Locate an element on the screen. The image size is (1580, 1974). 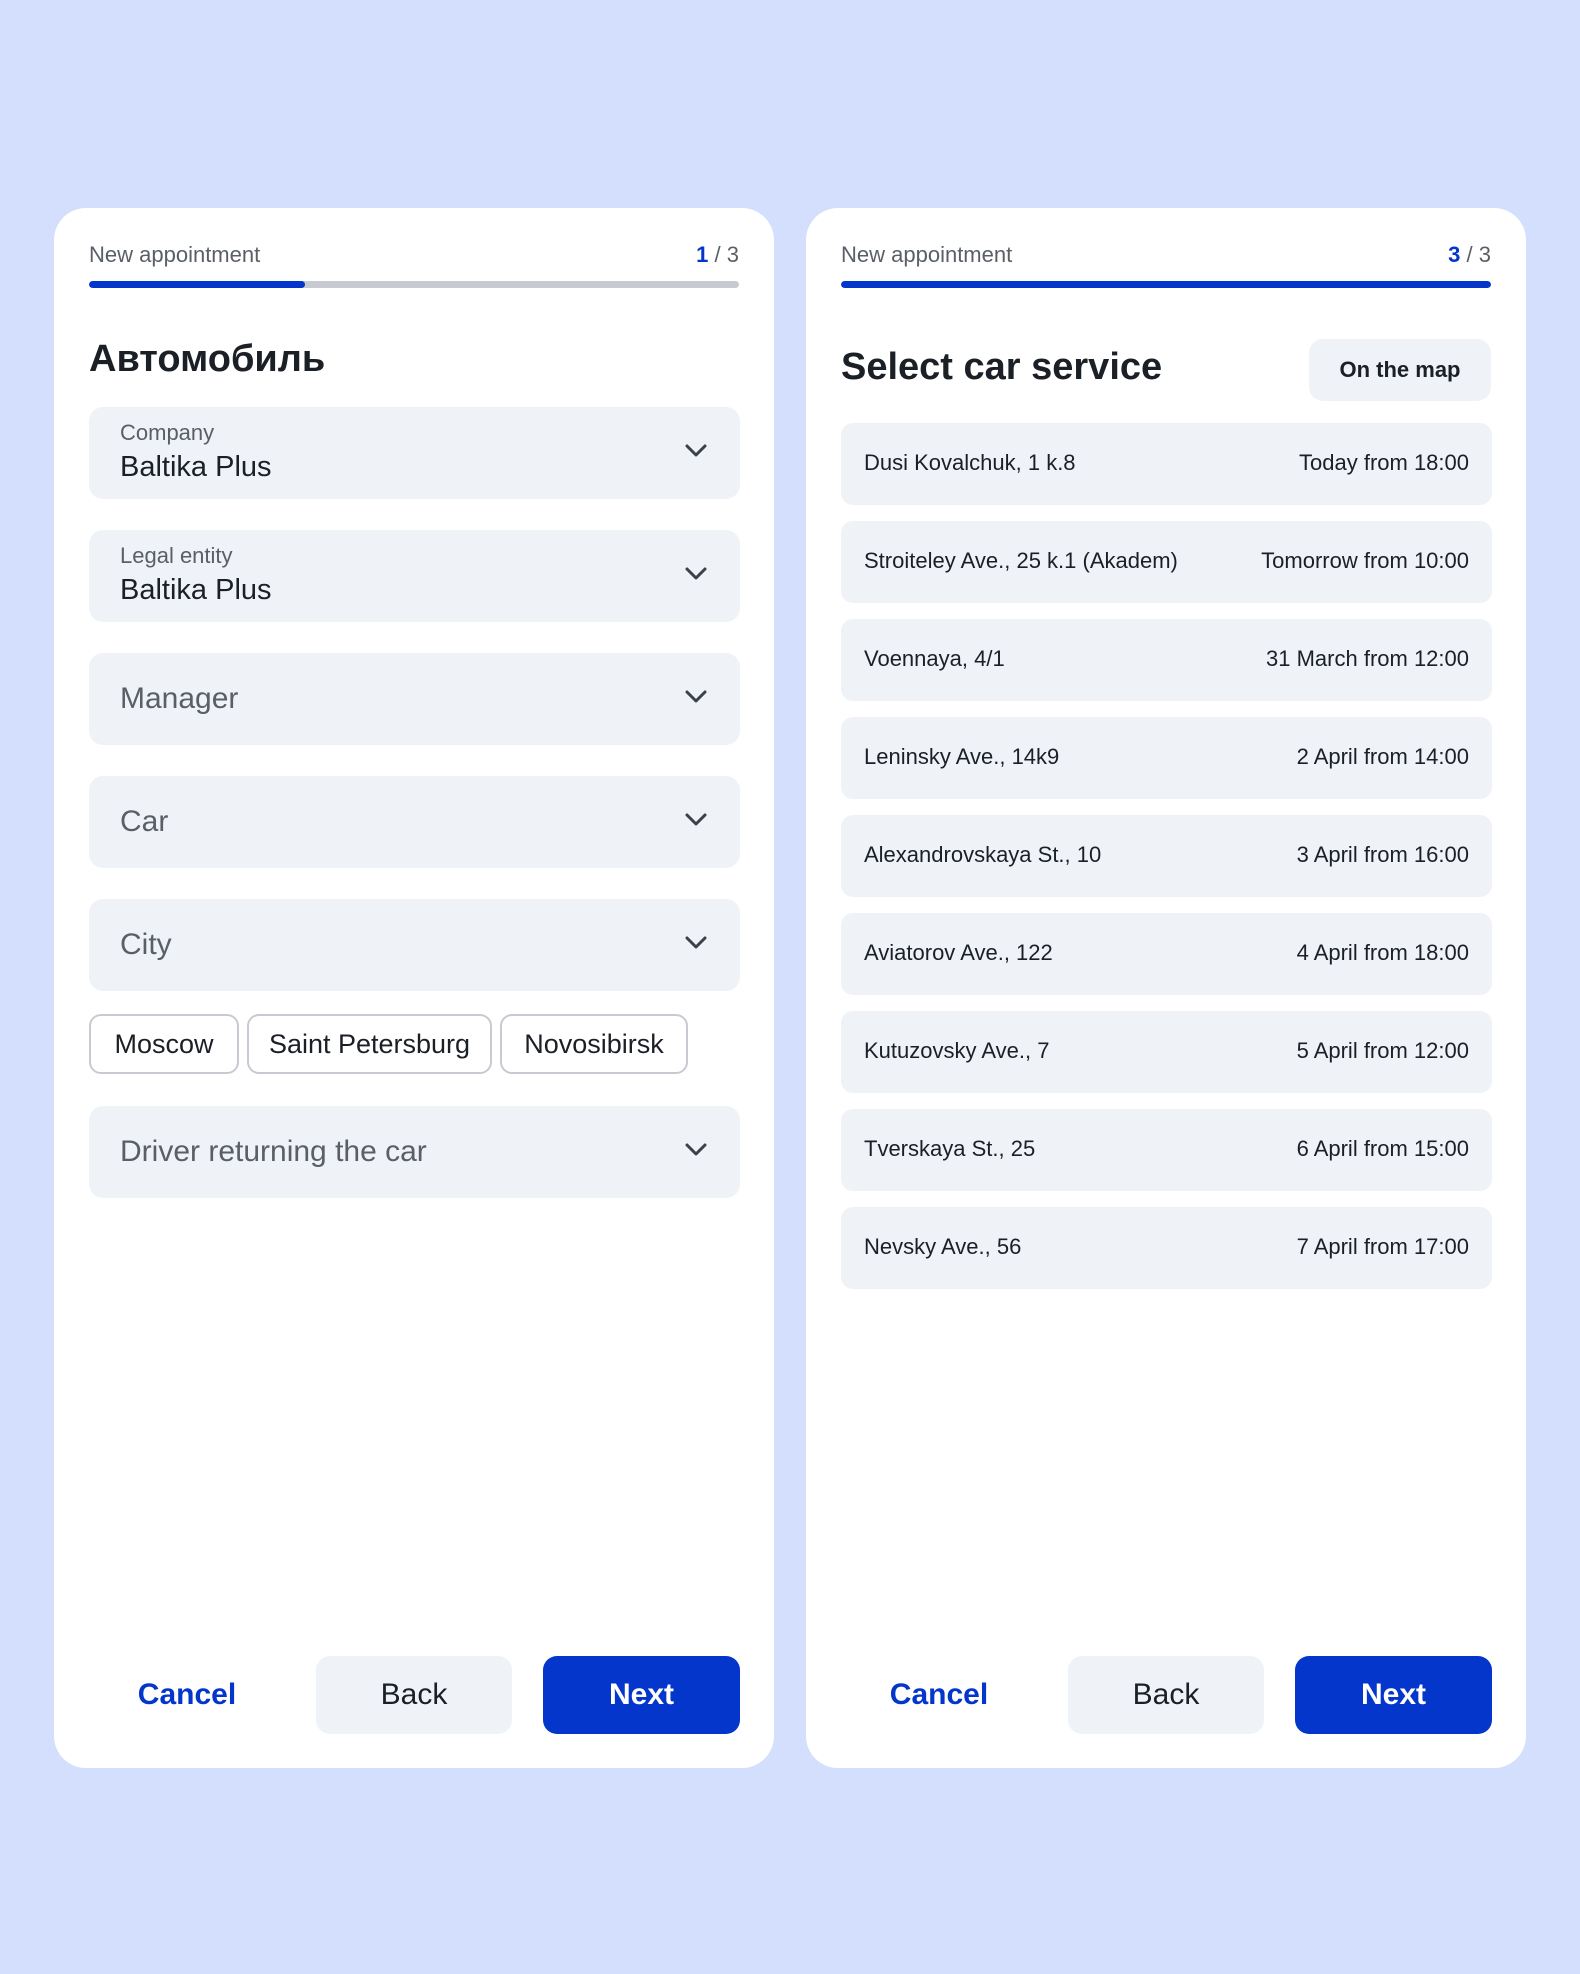
service-time: 5 April from 12:00 is located at coordinates (1382, 1050).